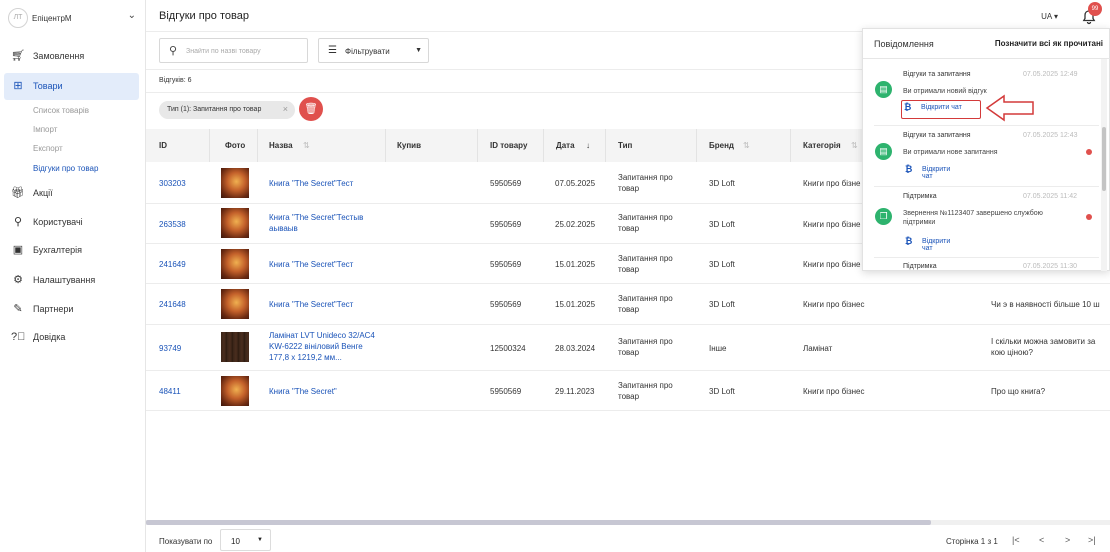  What do you see at coordinates (1089, 217) in the screenshot?
I see `unread-dot` at bounding box center [1089, 217].